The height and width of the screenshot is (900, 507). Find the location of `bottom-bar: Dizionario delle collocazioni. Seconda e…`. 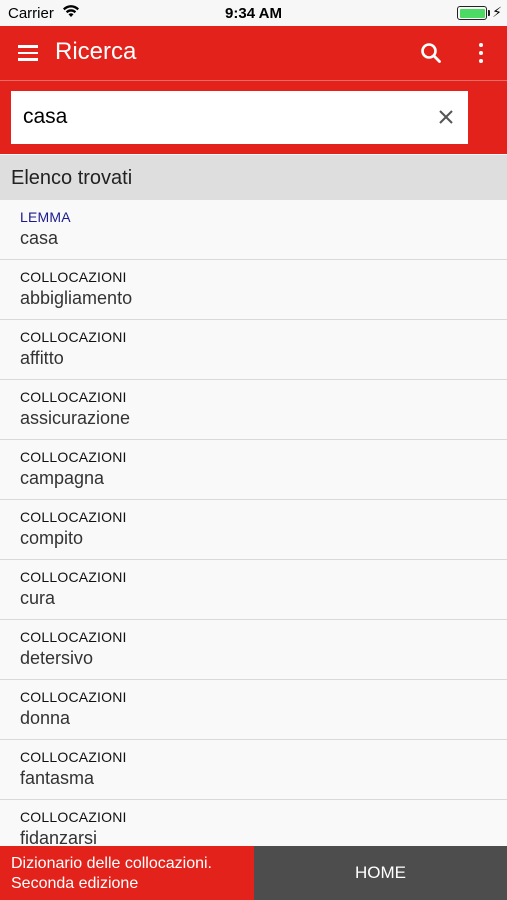

bottom-bar: Dizionario delle collocazioni. Seconda e… is located at coordinates (253, 873).